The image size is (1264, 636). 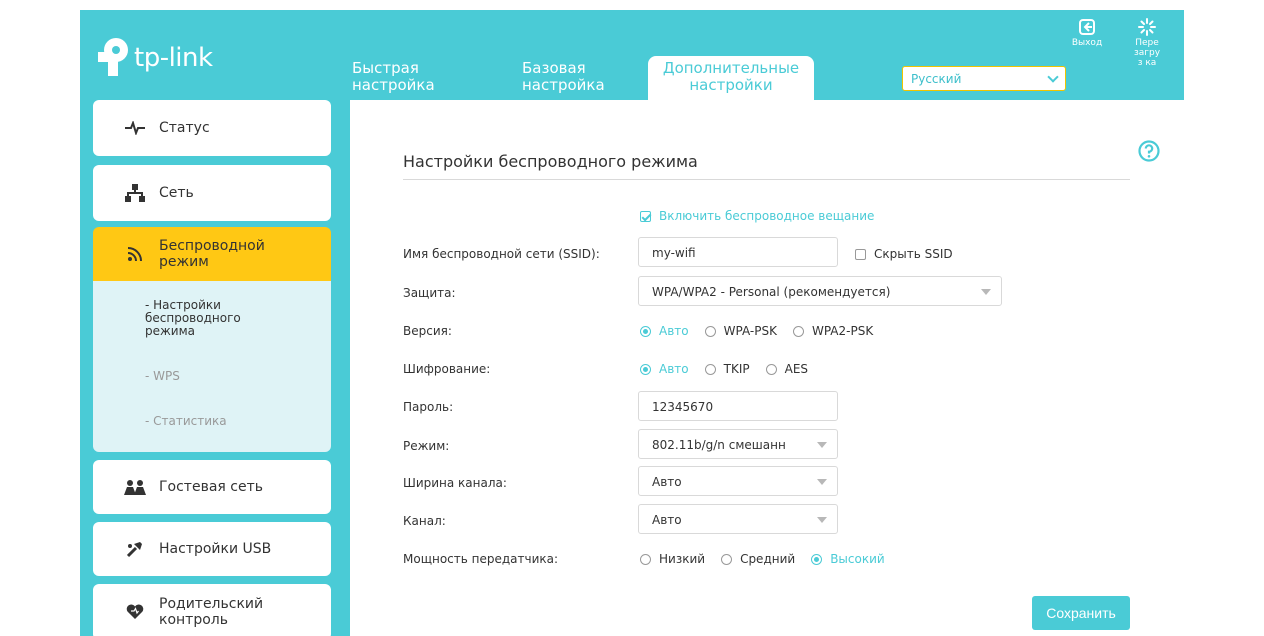 I want to click on usb-icon, so click(x=135, y=549).